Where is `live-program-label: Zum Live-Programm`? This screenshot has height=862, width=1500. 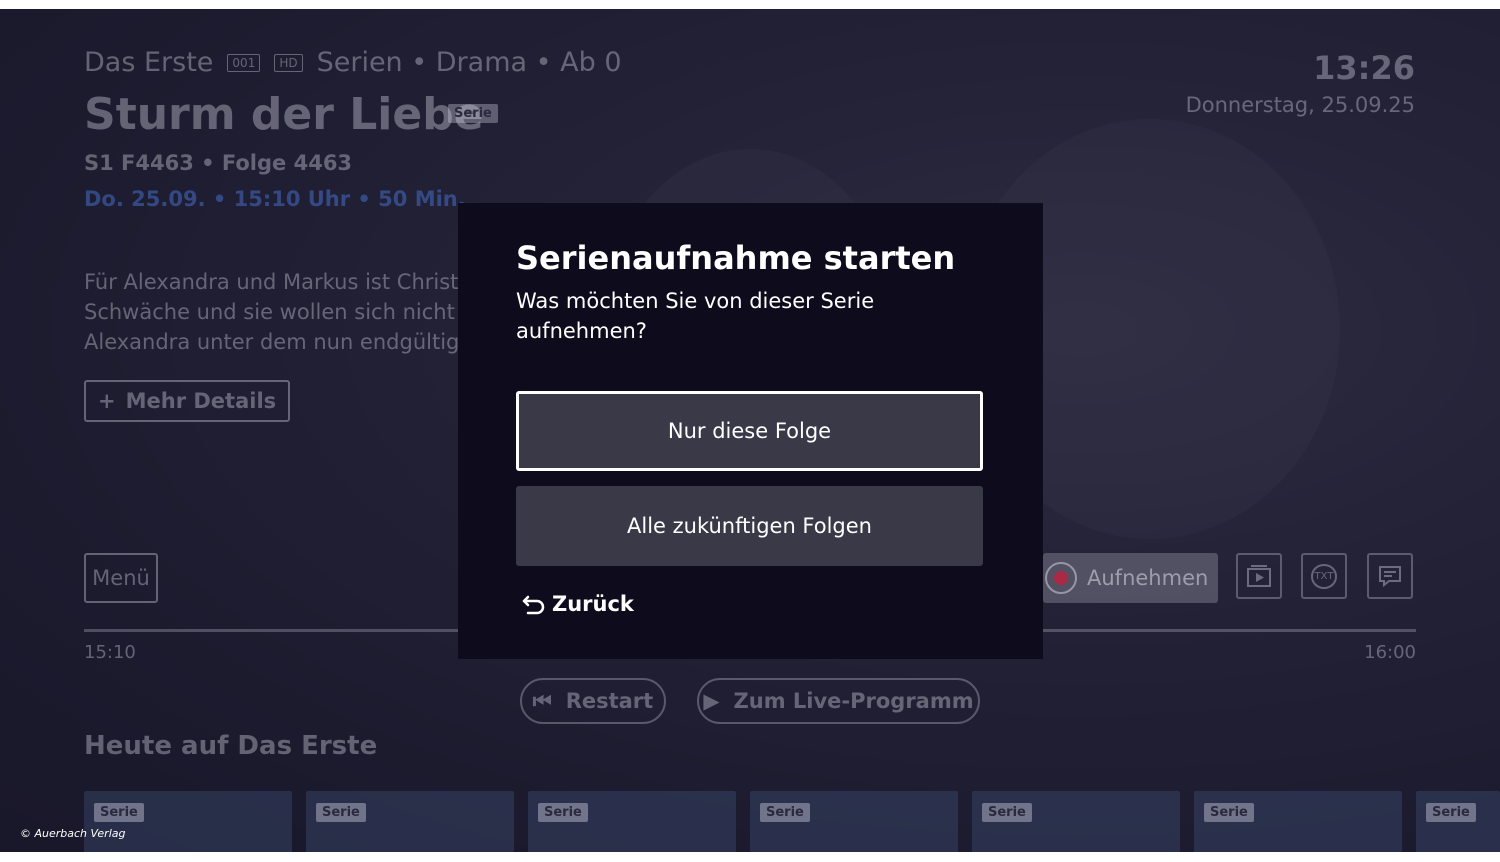 live-program-label: Zum Live-Programm is located at coordinates (853, 701).